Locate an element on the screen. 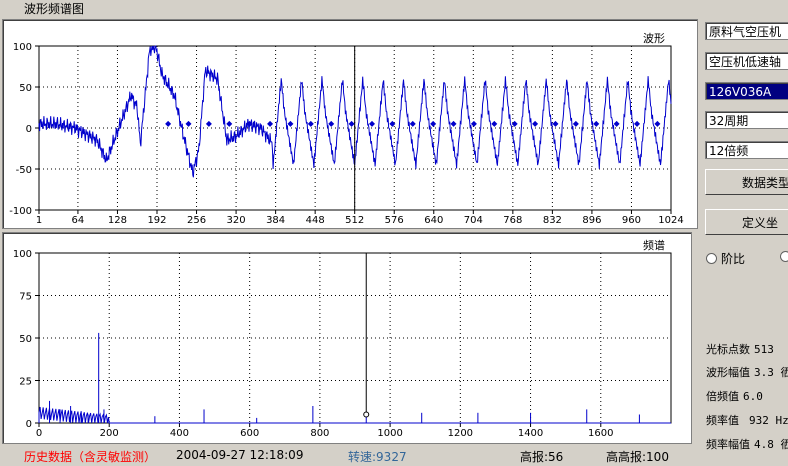  wave-amp-row: 波形幅值 3.3 徆 is located at coordinates (747, 372).